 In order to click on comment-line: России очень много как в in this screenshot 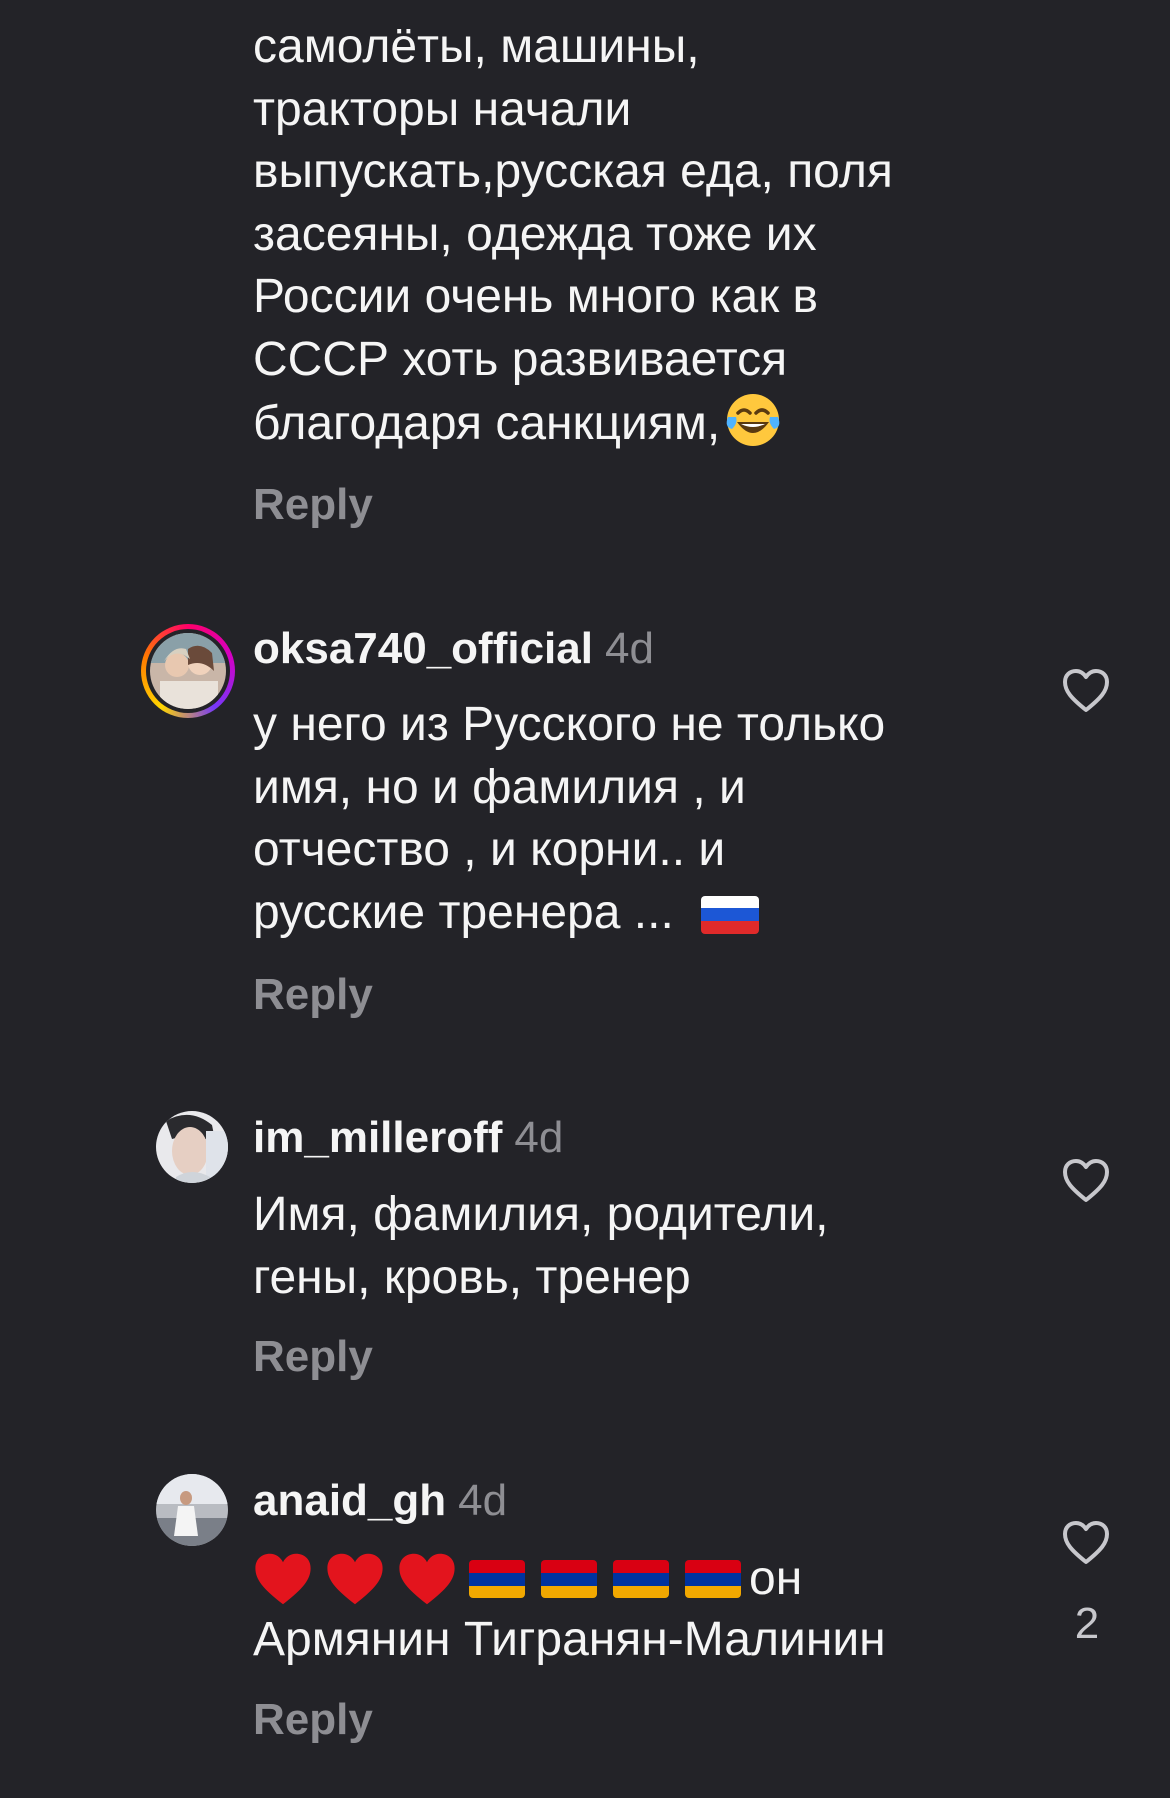, I will do `click(536, 296)`.